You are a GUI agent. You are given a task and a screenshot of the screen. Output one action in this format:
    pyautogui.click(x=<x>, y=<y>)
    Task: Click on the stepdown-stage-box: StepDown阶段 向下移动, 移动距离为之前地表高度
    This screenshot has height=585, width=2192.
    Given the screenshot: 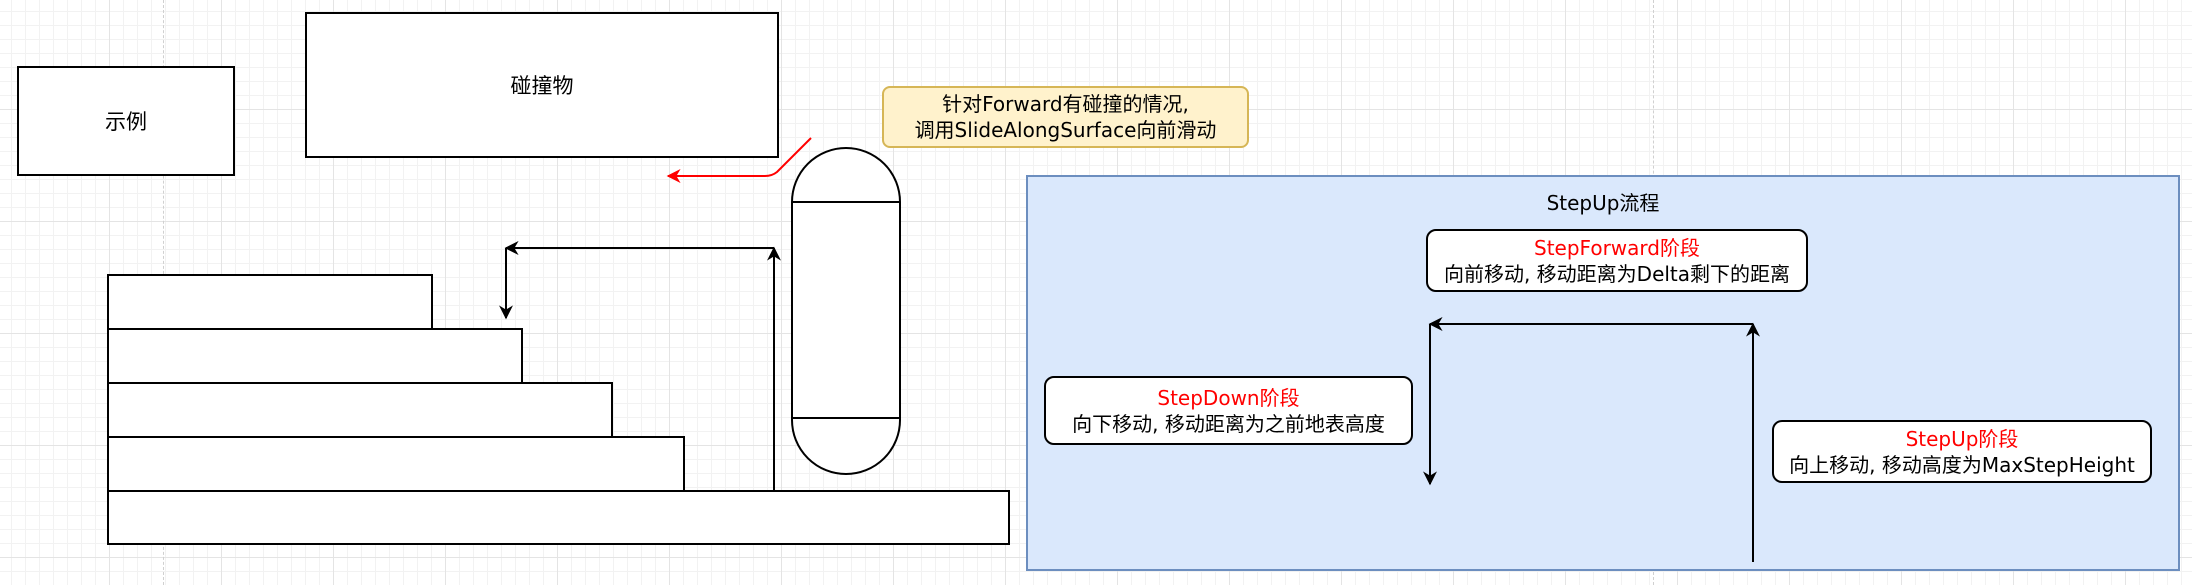 What is the action you would take?
    pyautogui.click(x=1228, y=410)
    